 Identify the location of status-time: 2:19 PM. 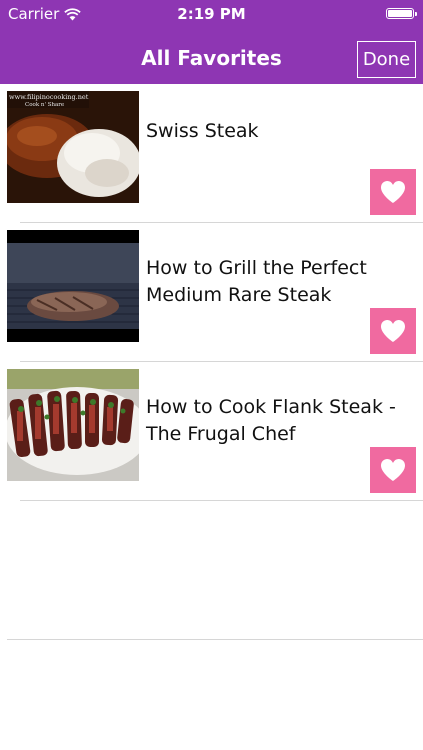
(211, 14).